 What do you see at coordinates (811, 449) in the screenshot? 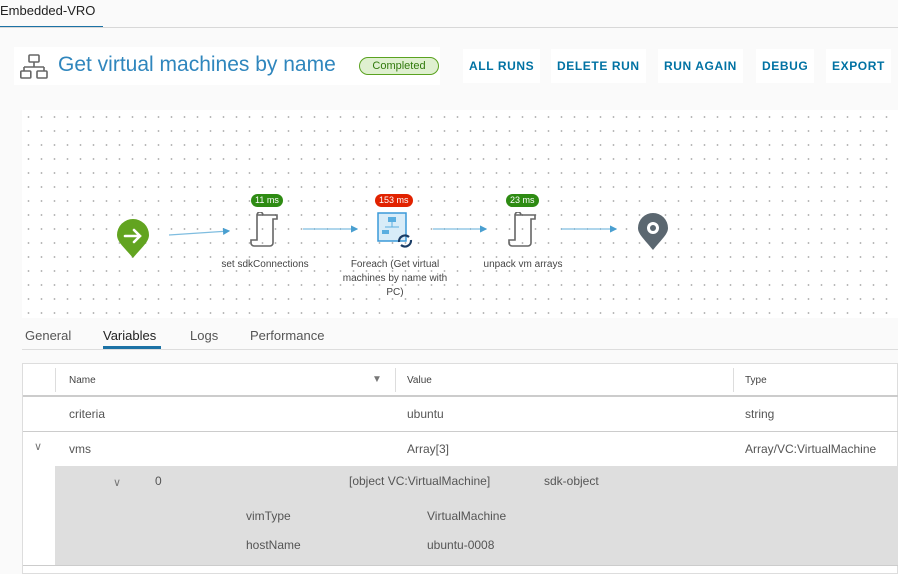
I see `var-type: Array/VC:VirtualMachine` at bounding box center [811, 449].